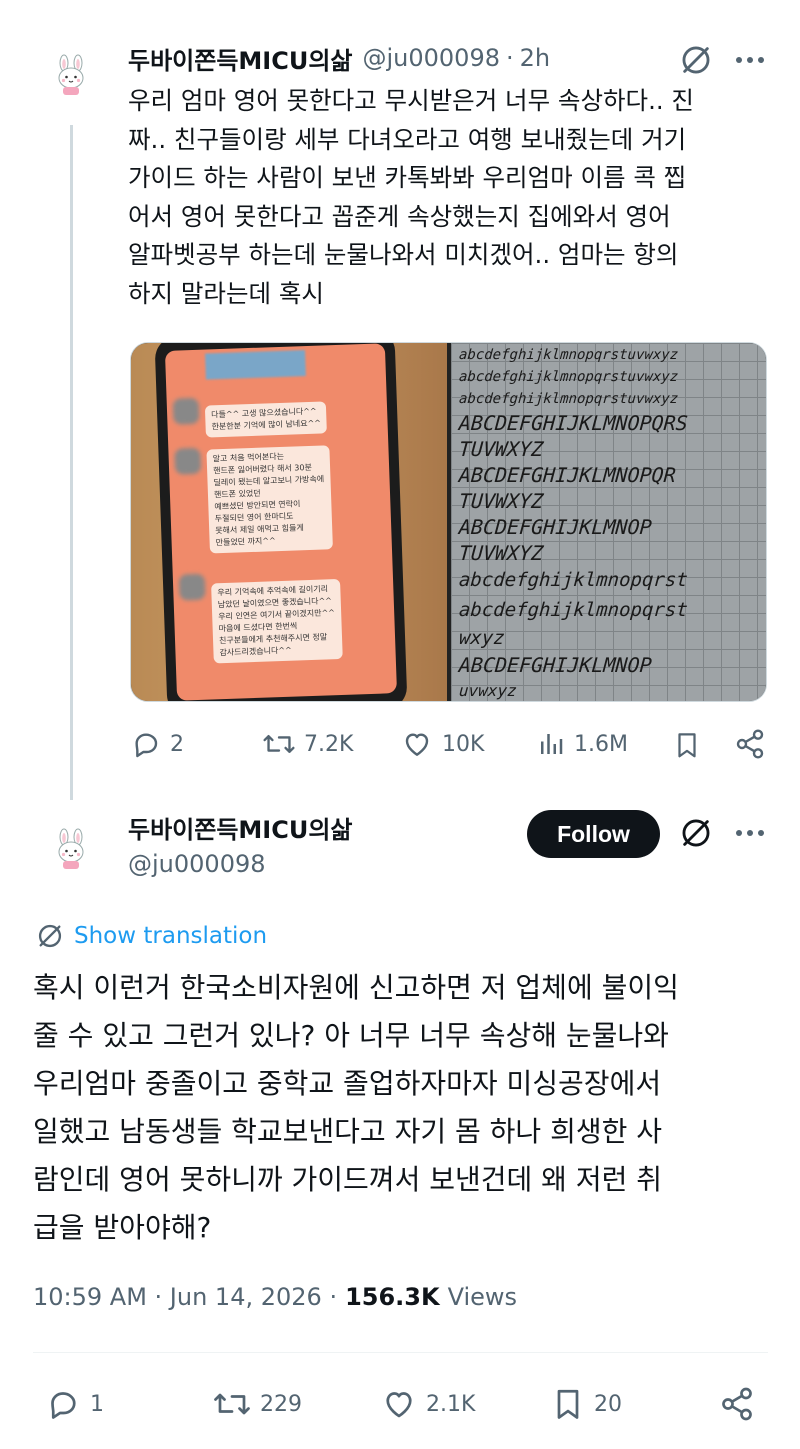 The image size is (800, 1449). What do you see at coordinates (451, 1404) in the screenshot?
I see `like-count: 2.1K` at bounding box center [451, 1404].